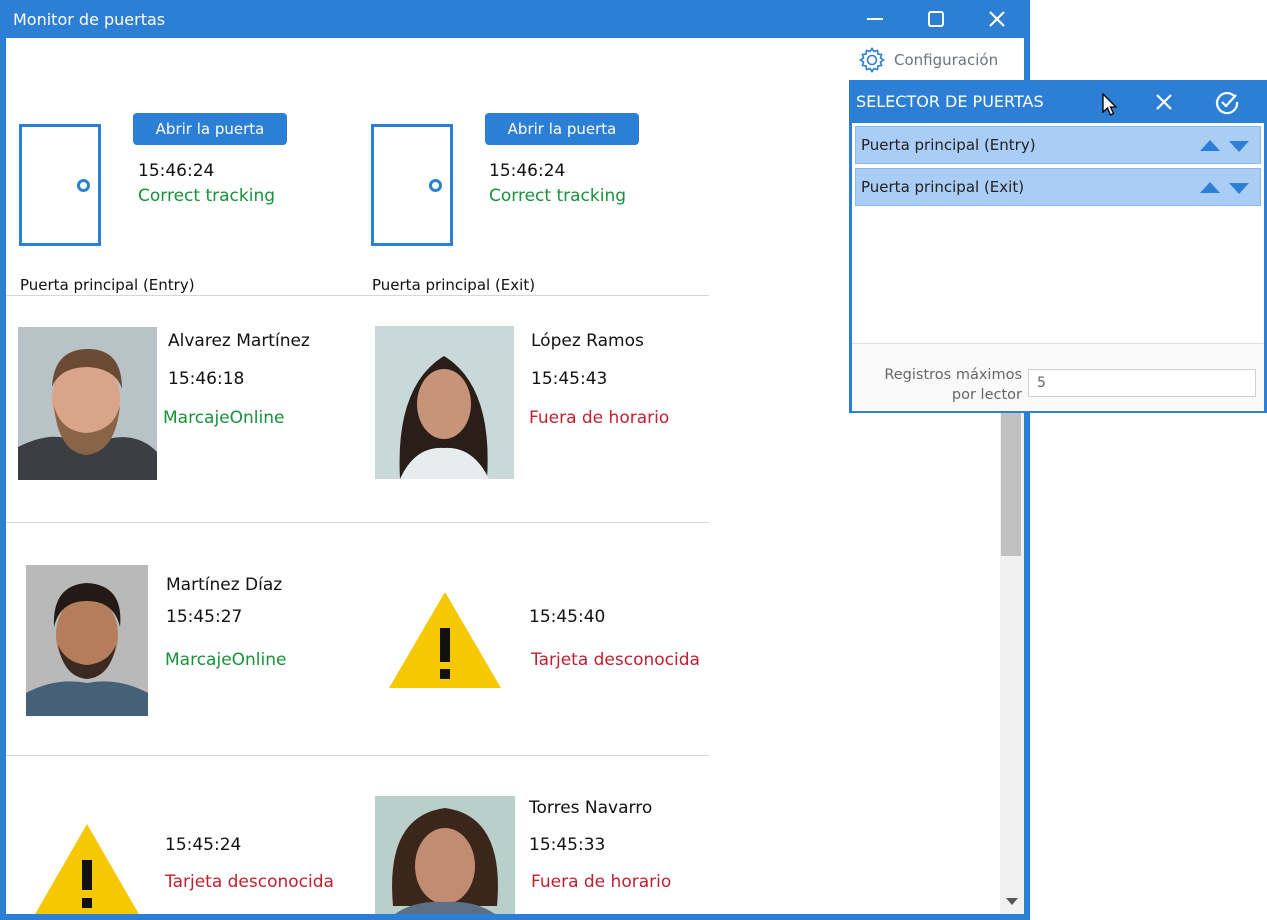 The image size is (1267, 920). I want to click on maximize-button, so click(936, 19).